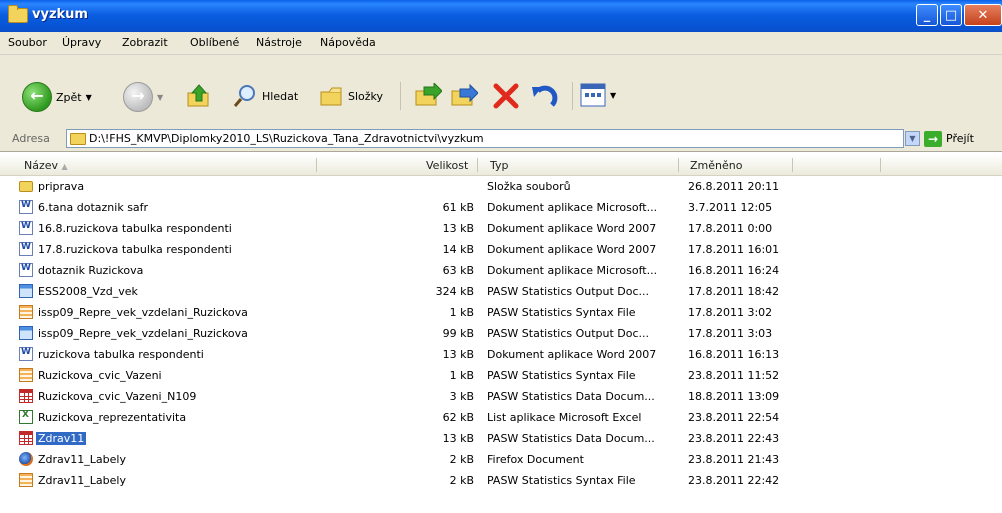  What do you see at coordinates (461, 396) in the screenshot?
I see `file-size: 3 kB` at bounding box center [461, 396].